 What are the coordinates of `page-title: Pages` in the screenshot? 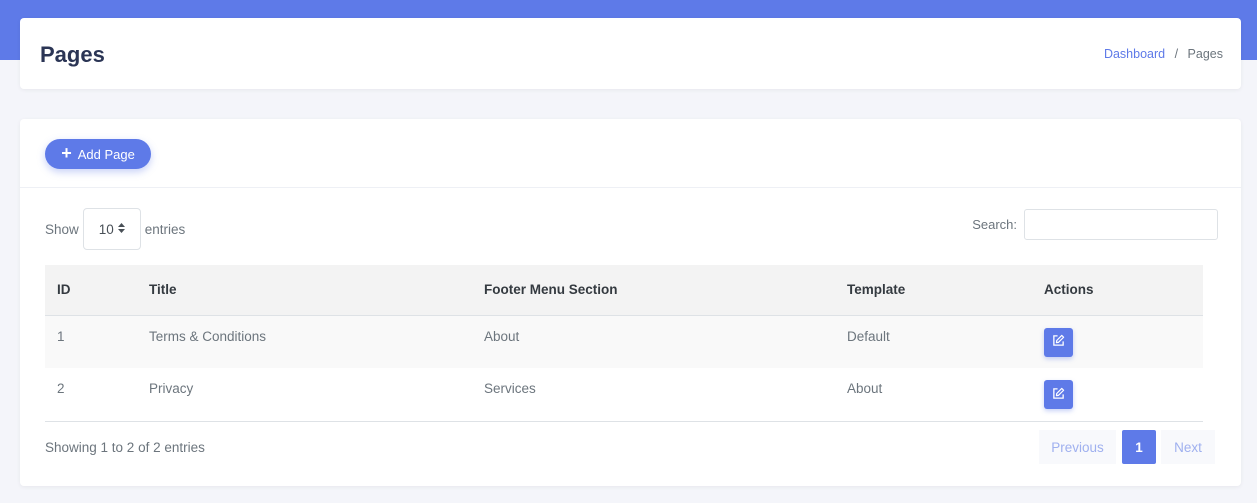 It's located at (72, 54).